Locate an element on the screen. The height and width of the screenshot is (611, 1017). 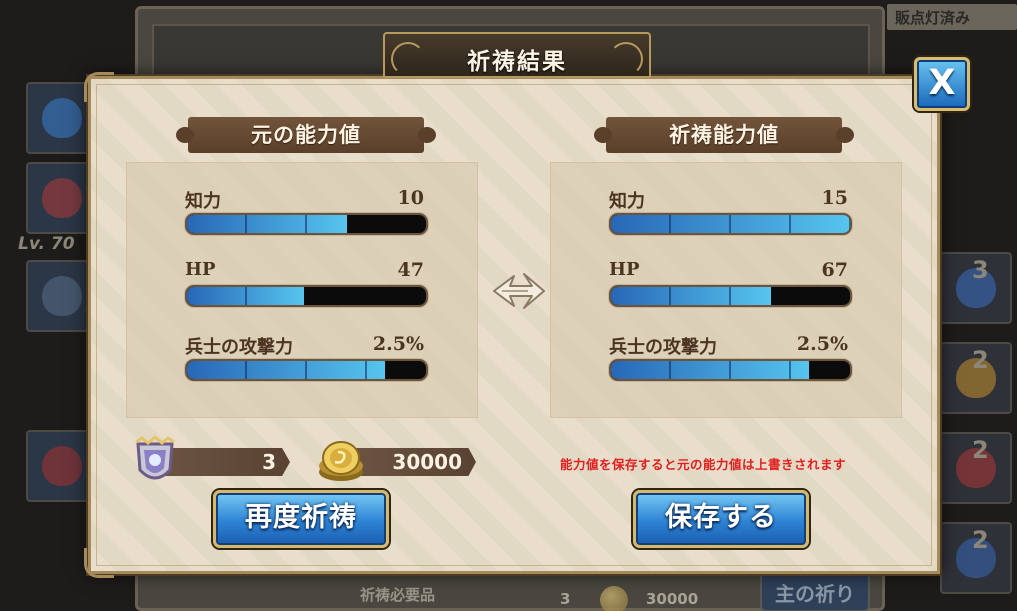
arrow-right-icon is located at coordinates (519, 291).